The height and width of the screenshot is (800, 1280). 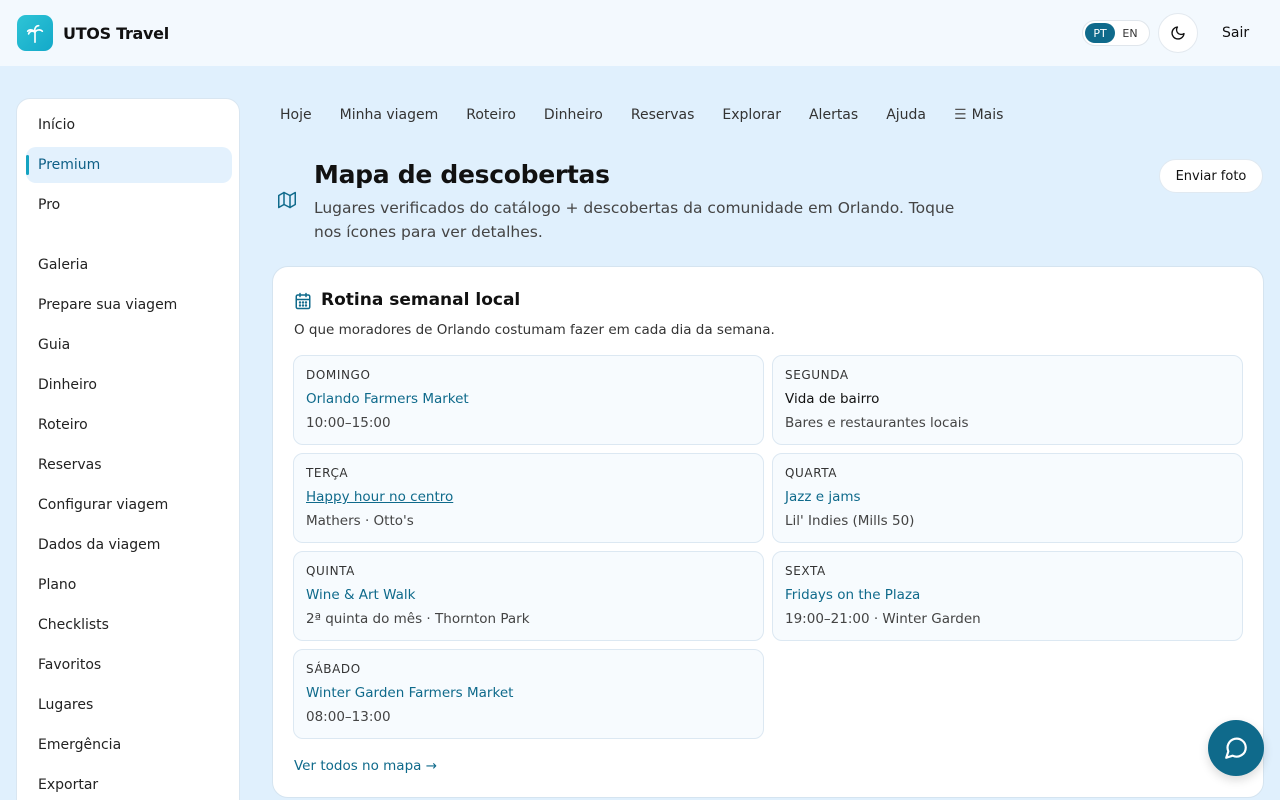 What do you see at coordinates (409, 693) in the screenshot?
I see `day-event-link: Winter Garden Farmers Market` at bounding box center [409, 693].